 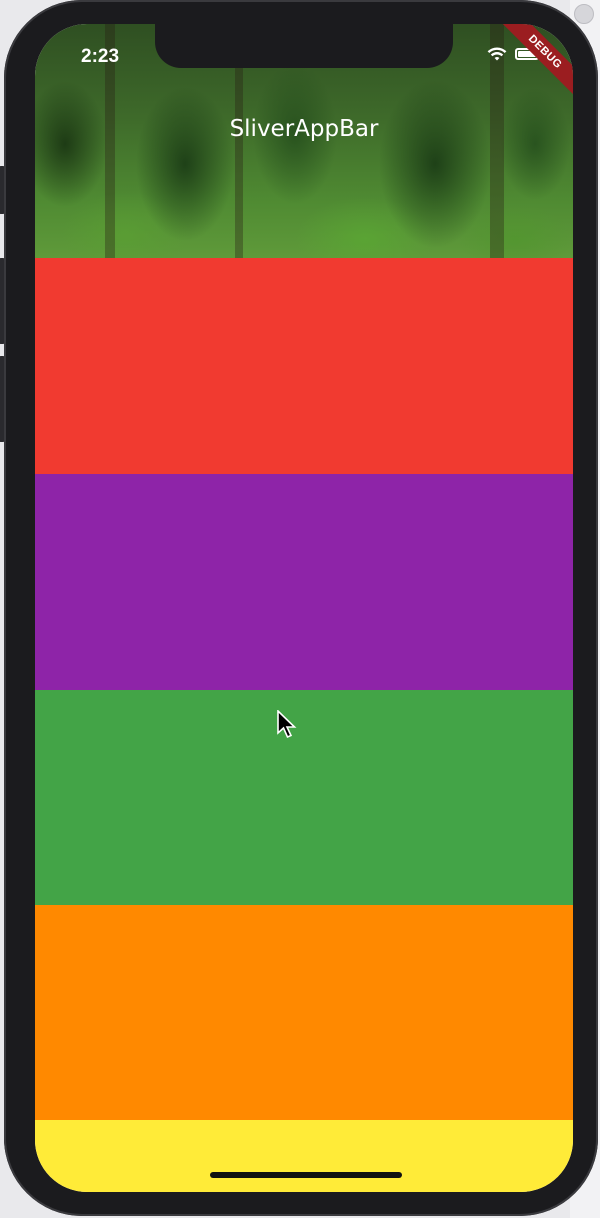 I want to click on window-control-icon, so click(x=584, y=14).